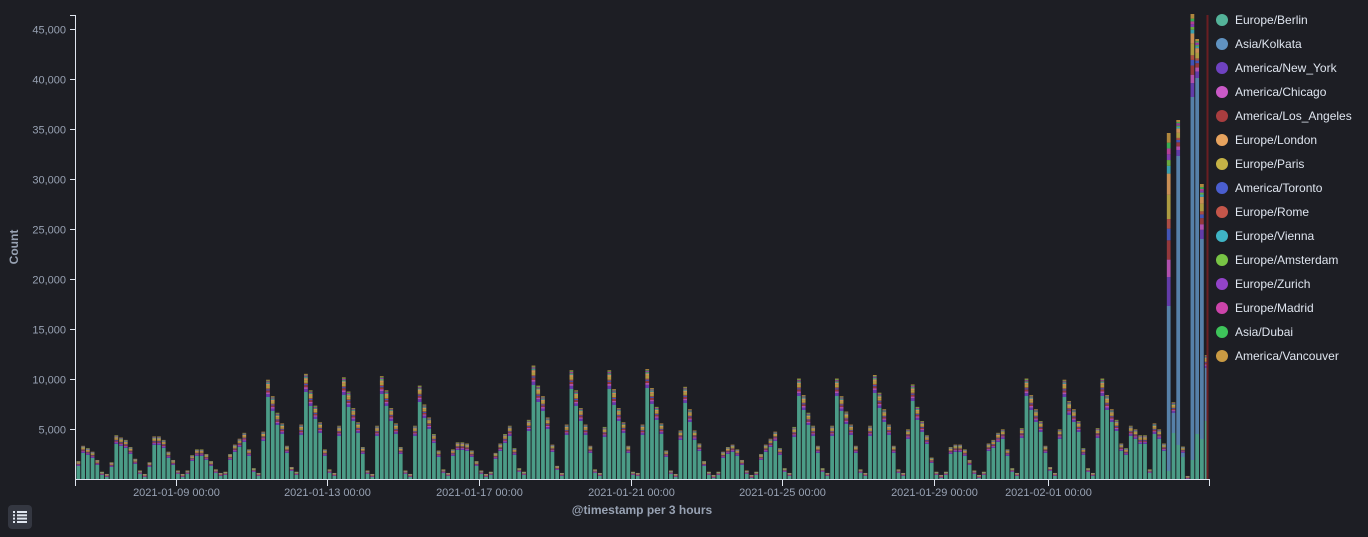 The image size is (1368, 537). Describe the element at coordinates (1031, 397) in the screenshot. I see `bar-segment-europe-amsterdam` at that location.